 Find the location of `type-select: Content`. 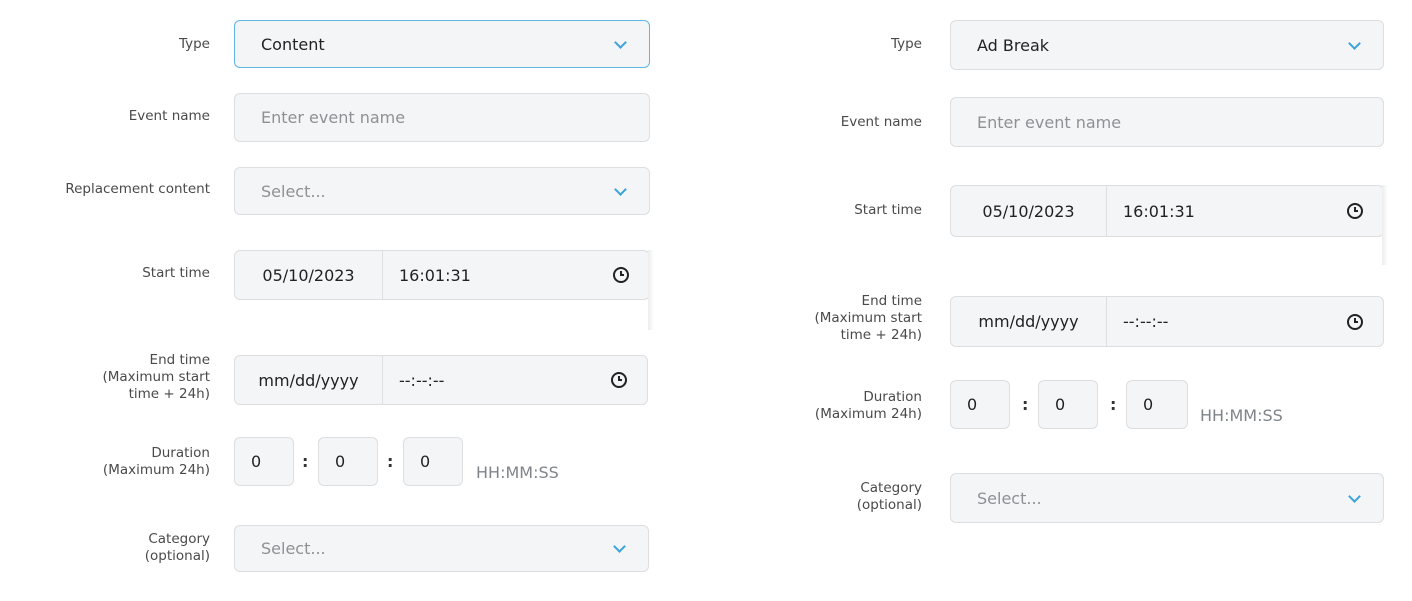

type-select: Content is located at coordinates (442, 44).